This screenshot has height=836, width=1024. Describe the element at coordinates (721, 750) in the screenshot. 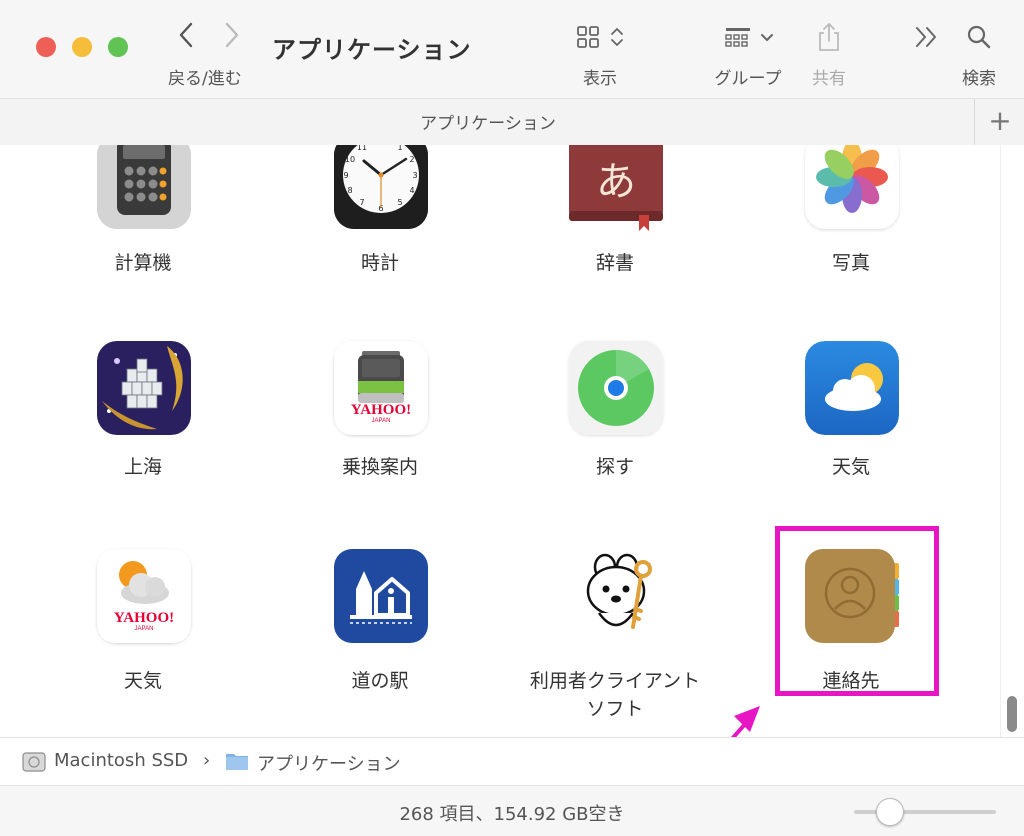

I see `annotation-arrow-icon` at that location.